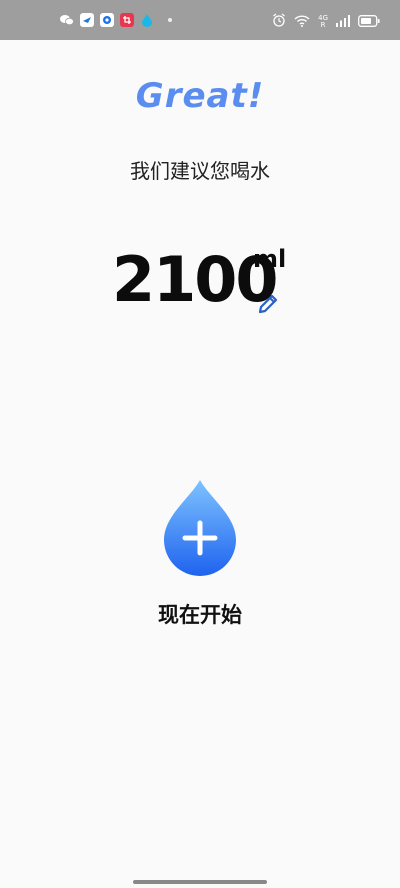 The height and width of the screenshot is (888, 400). What do you see at coordinates (170, 20) in the screenshot?
I see `more-notifications-dot` at bounding box center [170, 20].